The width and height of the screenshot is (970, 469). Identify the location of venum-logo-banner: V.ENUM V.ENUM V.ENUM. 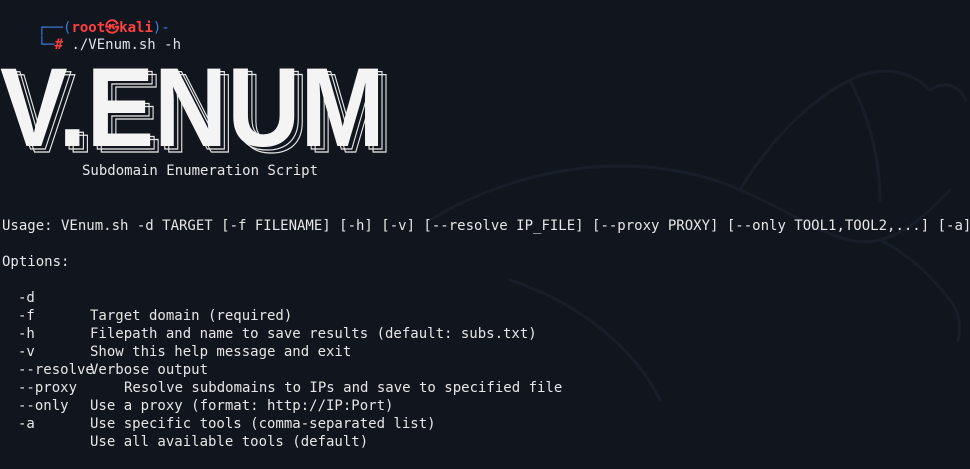
(196, 106).